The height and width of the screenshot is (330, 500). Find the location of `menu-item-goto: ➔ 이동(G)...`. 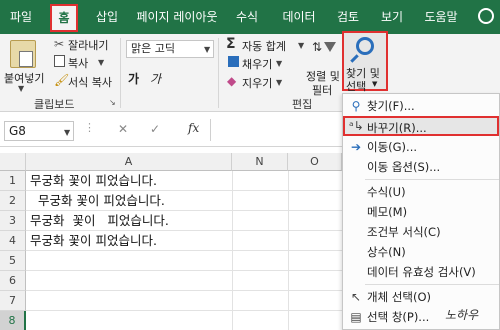

menu-item-goto: ➔ 이동(G)... is located at coordinates (421, 147).